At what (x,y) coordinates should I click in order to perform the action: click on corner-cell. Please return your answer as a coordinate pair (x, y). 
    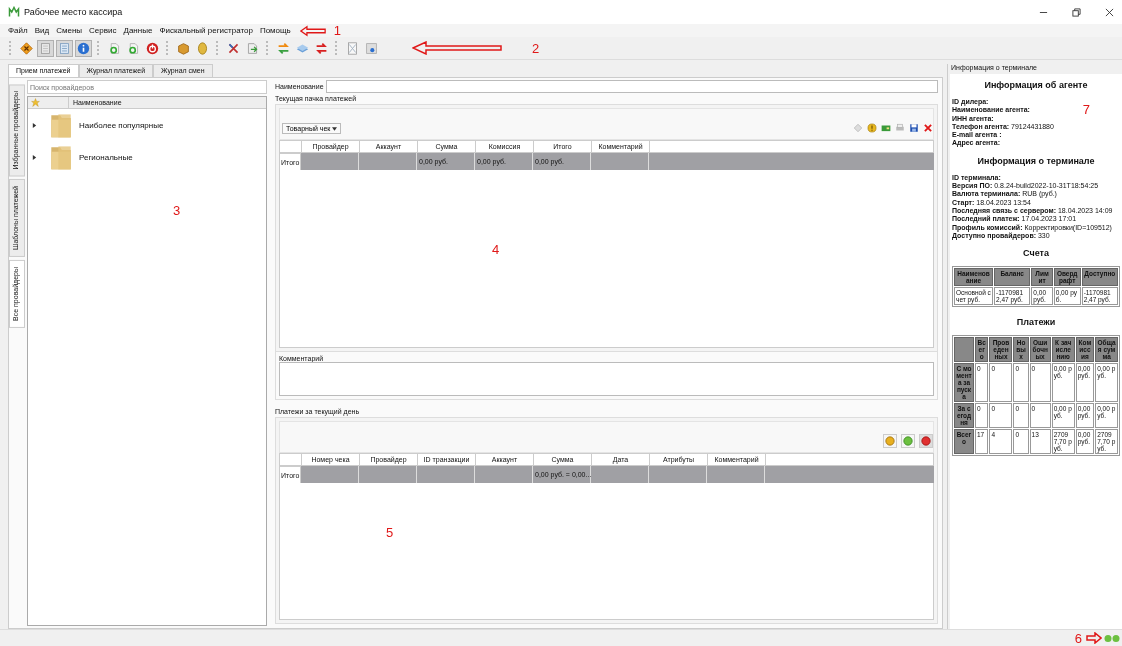
    Looking at the image, I should click on (964, 350).